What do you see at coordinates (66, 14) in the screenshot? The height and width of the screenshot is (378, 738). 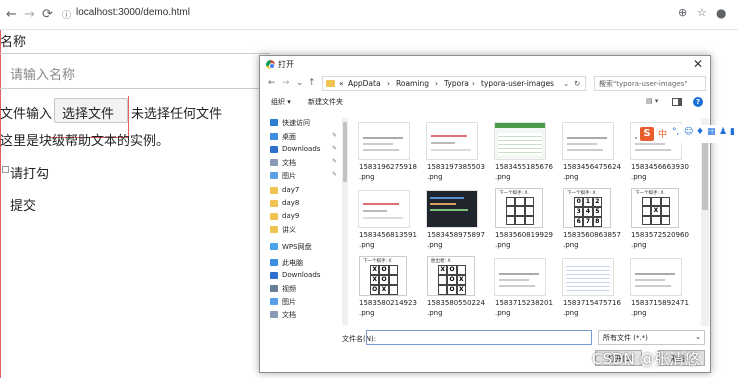 I see `info-icon: ⓘ` at bounding box center [66, 14].